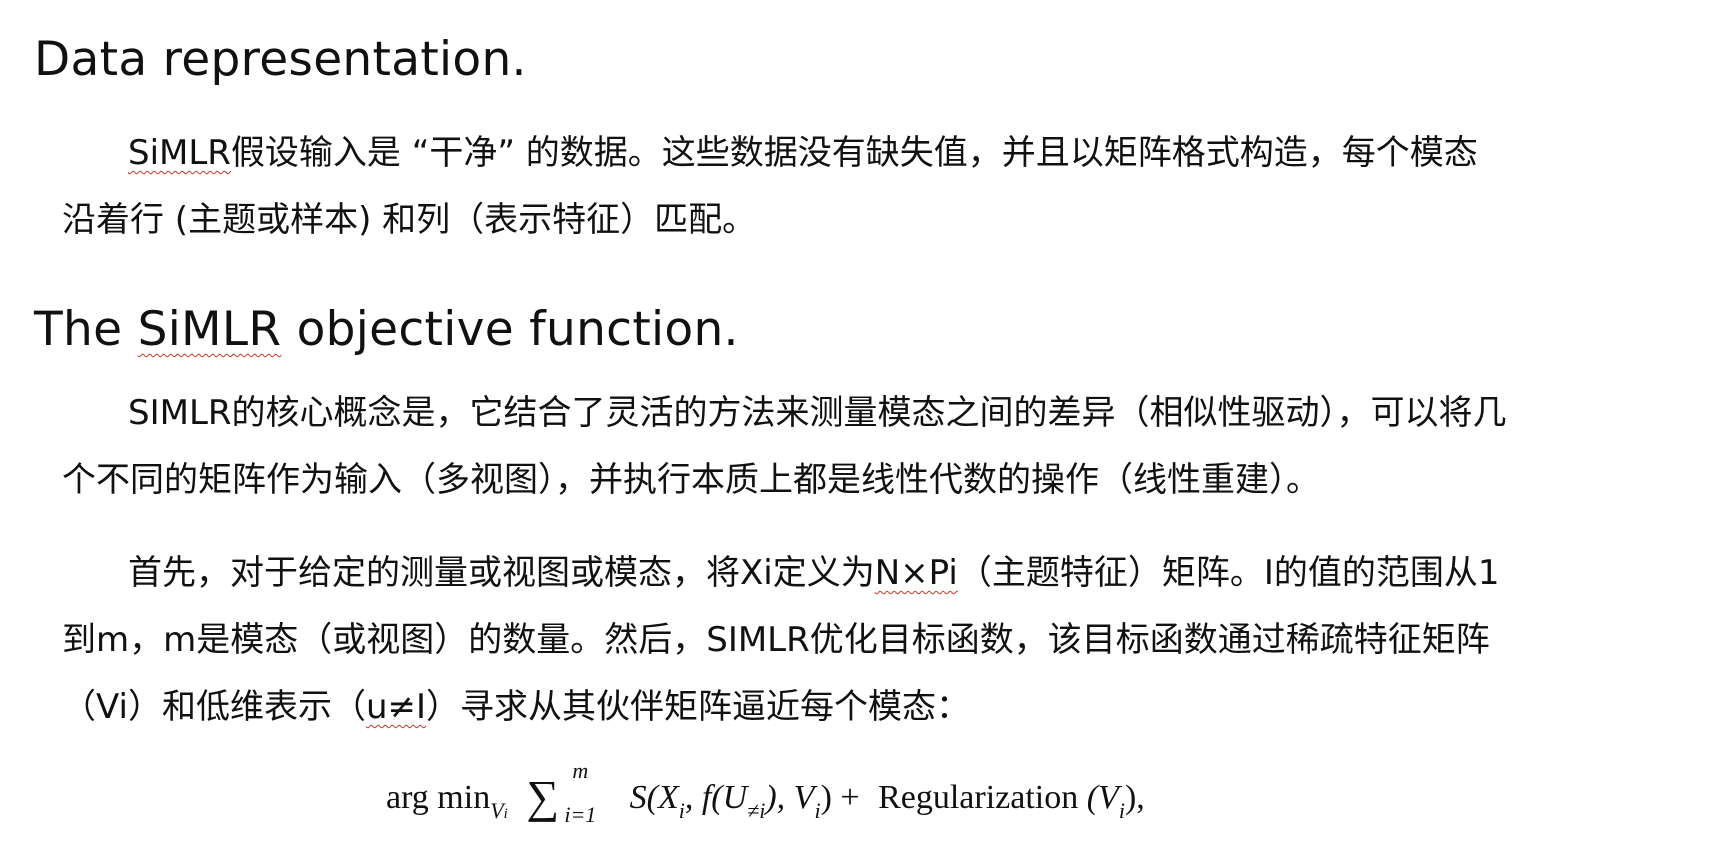 The width and height of the screenshot is (1720, 862). What do you see at coordinates (86, 329) in the screenshot?
I see `heading-text: The` at bounding box center [86, 329].